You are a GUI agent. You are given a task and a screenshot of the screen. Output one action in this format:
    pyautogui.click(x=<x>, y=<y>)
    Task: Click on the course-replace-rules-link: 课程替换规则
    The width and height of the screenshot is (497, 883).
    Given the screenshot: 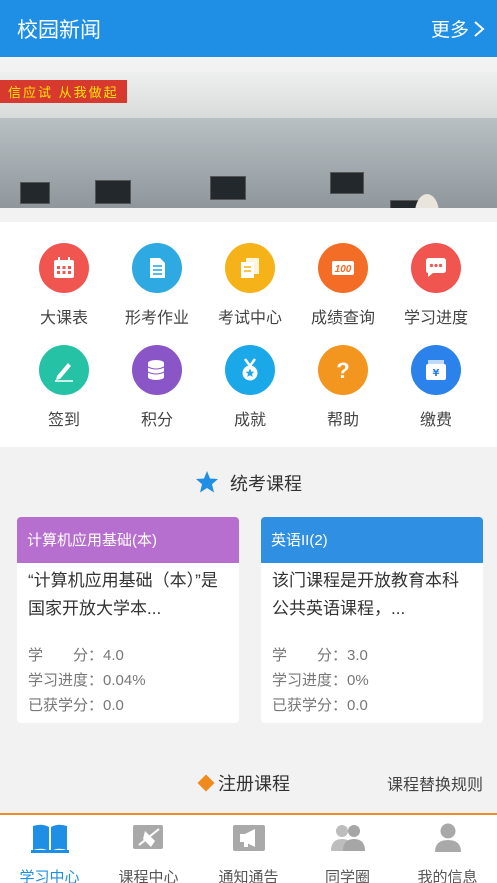 What is the action you would take?
    pyautogui.click(x=435, y=783)
    